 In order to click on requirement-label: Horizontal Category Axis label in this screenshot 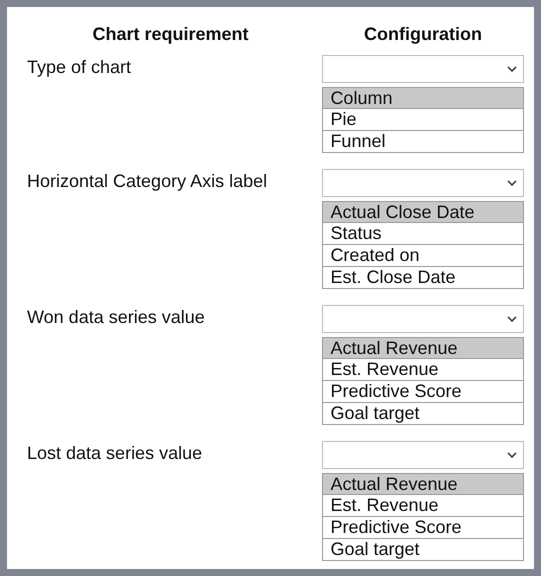, I will do `click(147, 181)`.